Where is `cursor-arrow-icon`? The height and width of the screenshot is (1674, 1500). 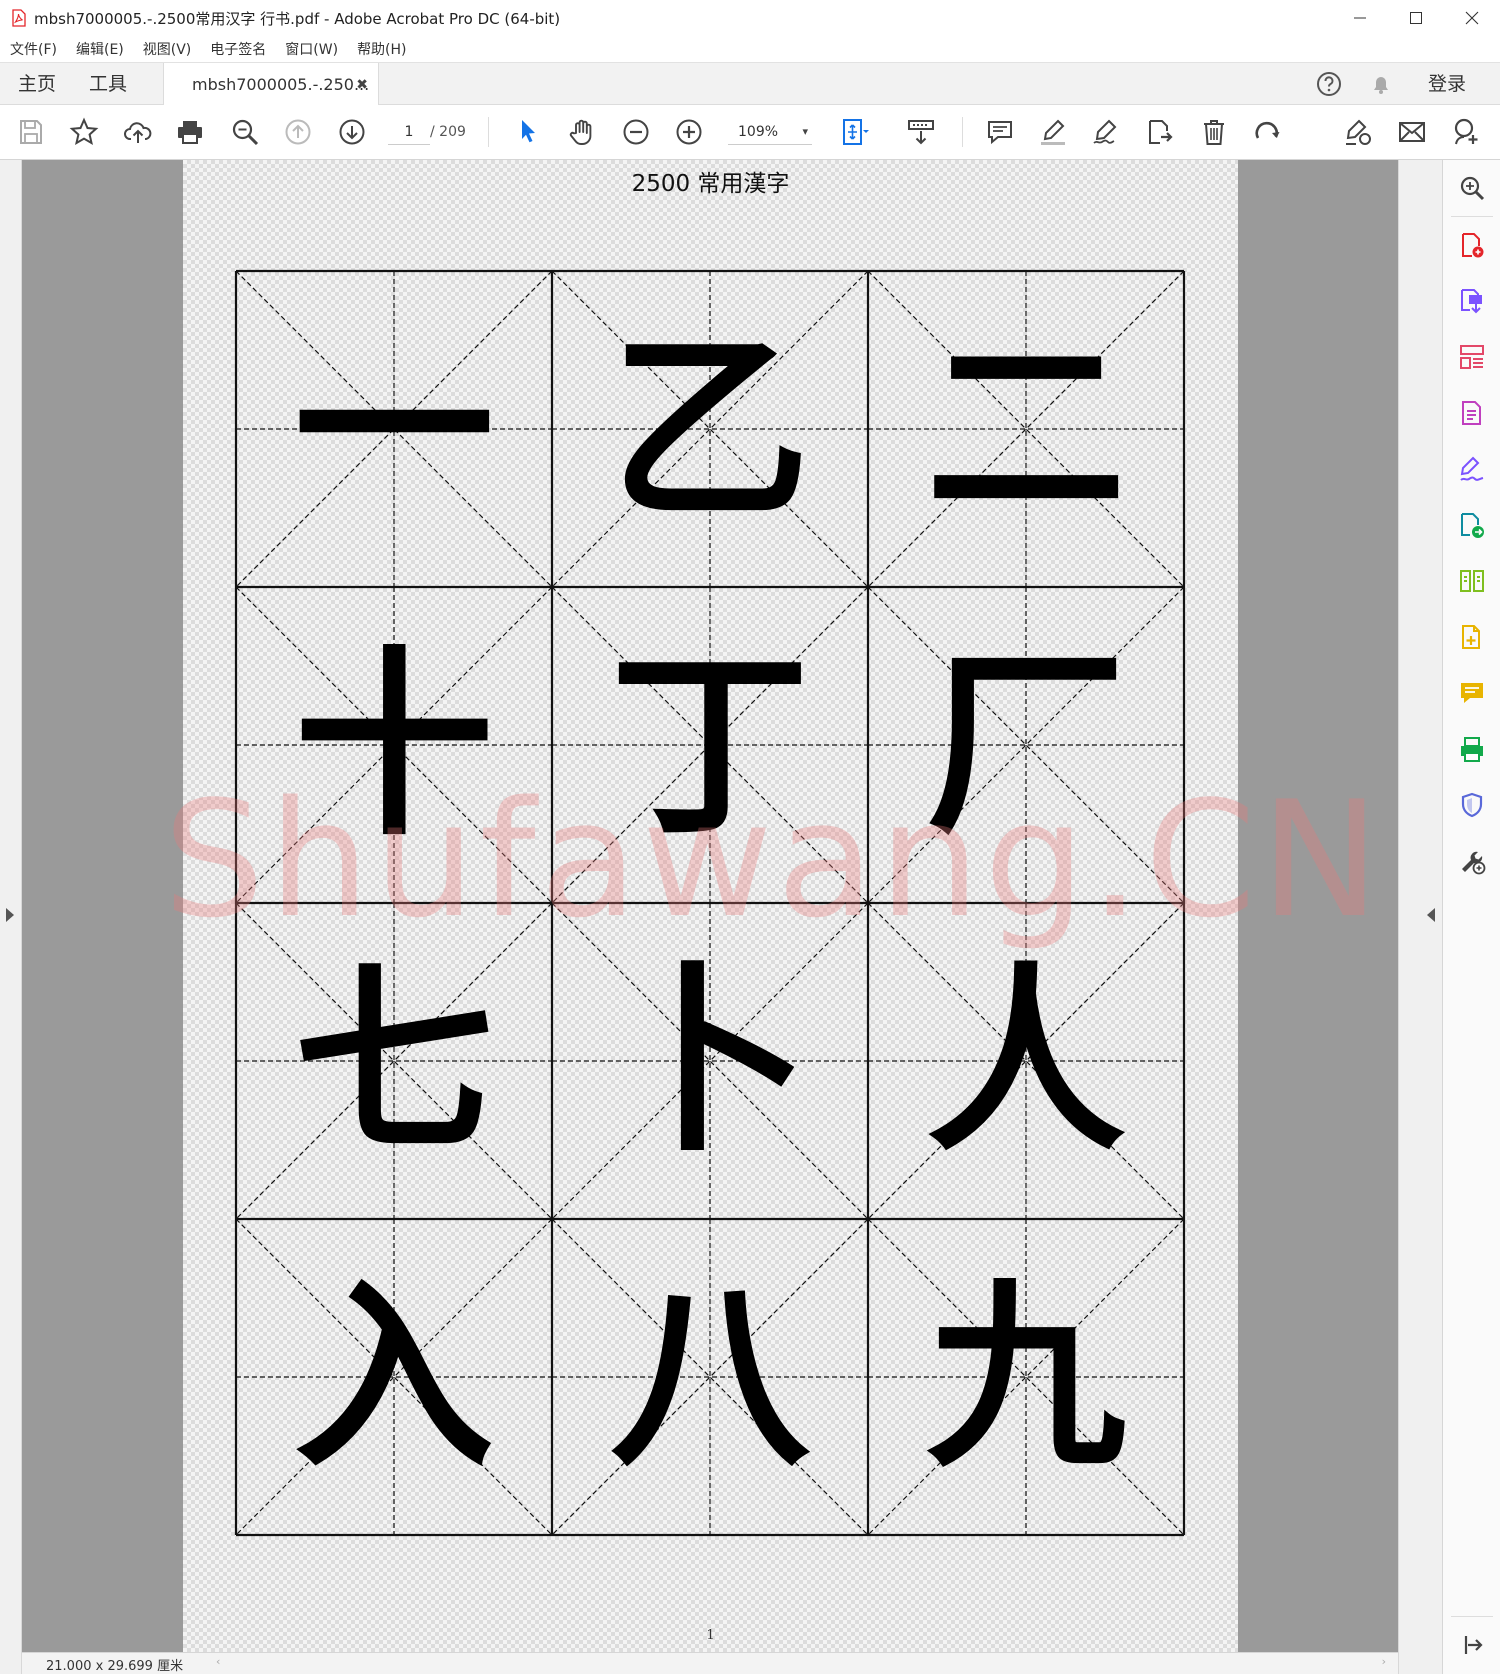
cursor-arrow-icon is located at coordinates (528, 131).